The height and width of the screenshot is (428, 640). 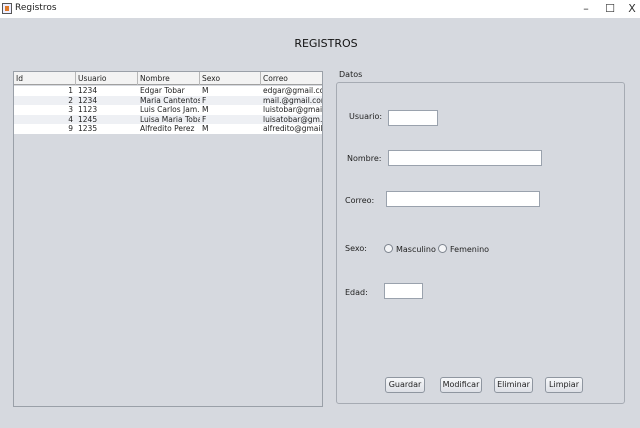 I want to click on edad-input, so click(x=403, y=291).